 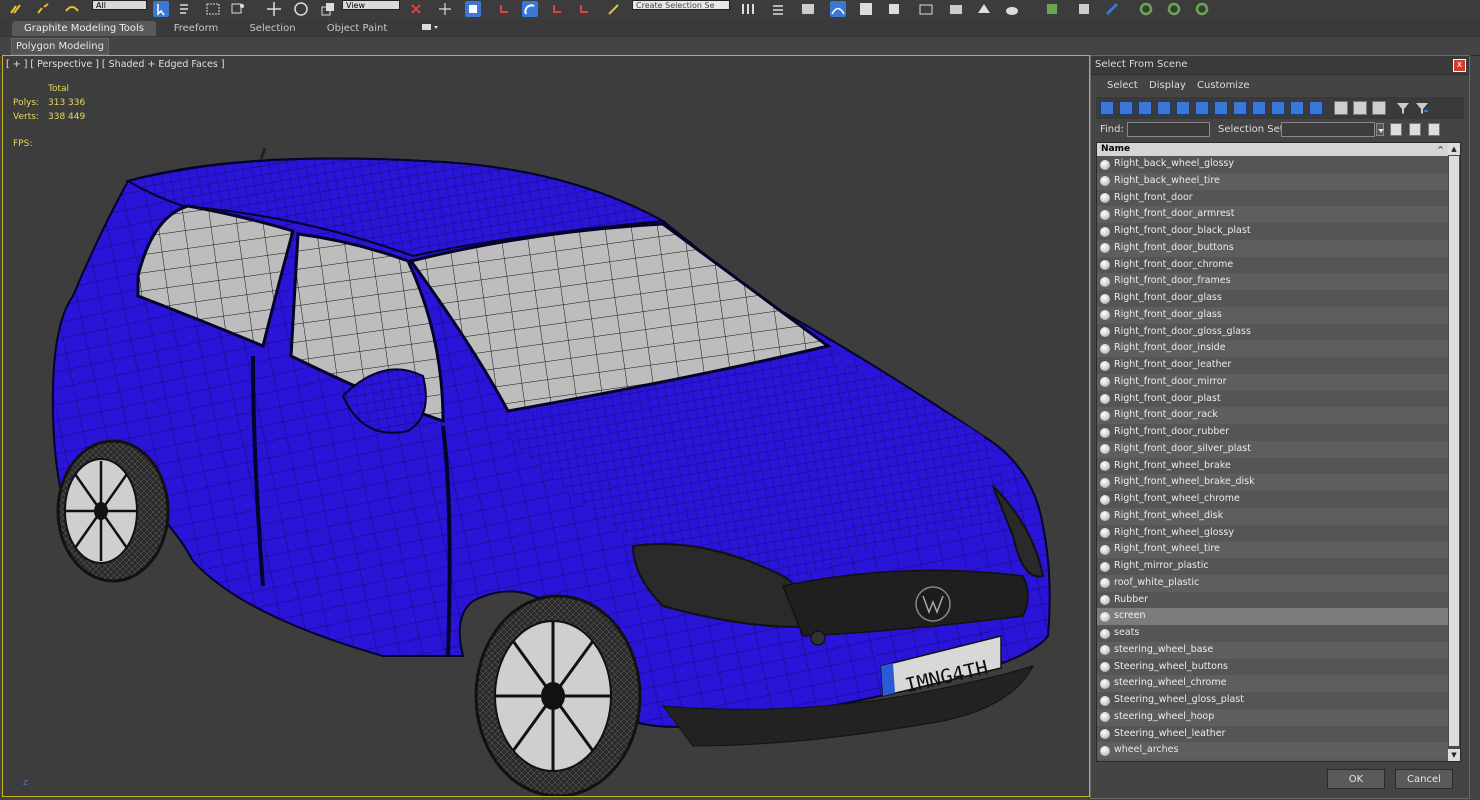 I want to click on menu-display: Display, so click(x=1167, y=85).